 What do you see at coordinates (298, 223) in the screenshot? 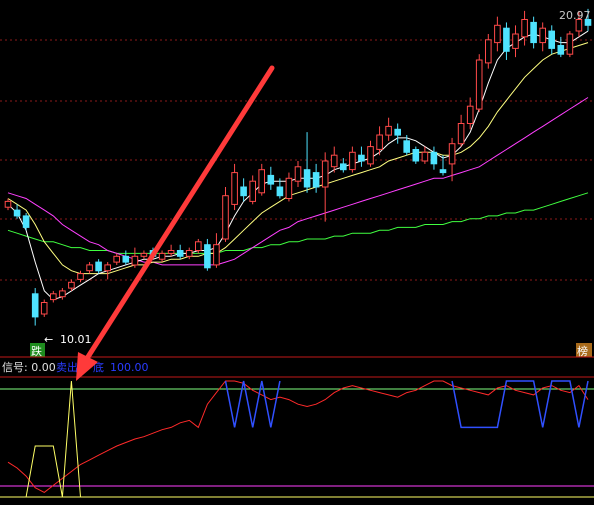
I see `ma_long-line` at bounding box center [298, 223].